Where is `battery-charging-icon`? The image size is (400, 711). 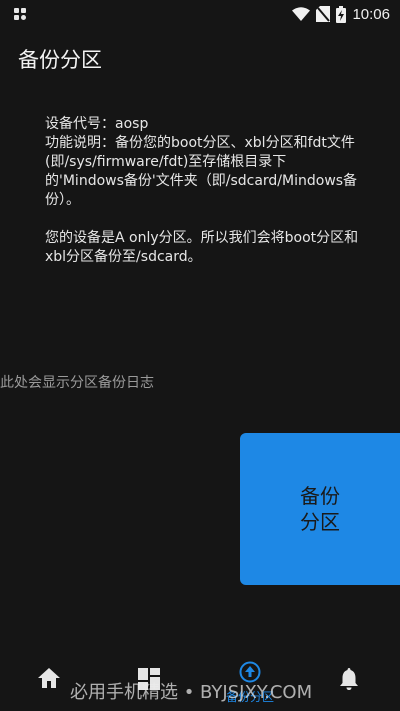 battery-charging-icon is located at coordinates (341, 14).